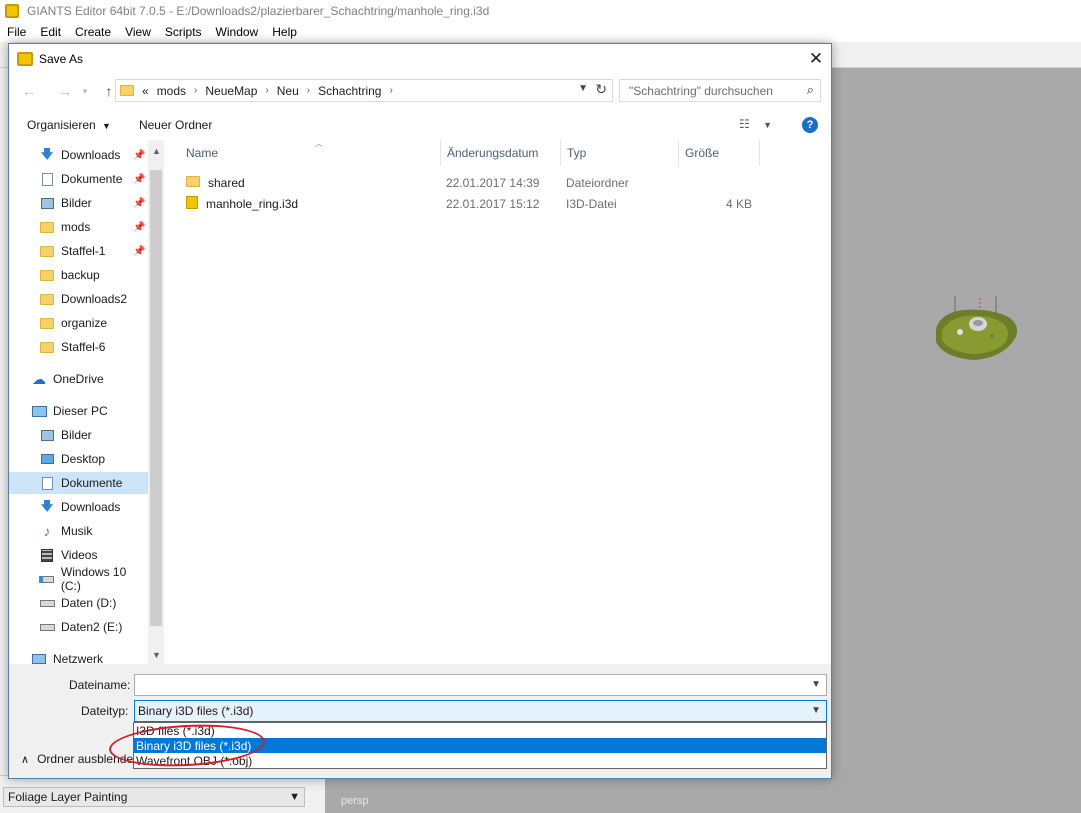 The height and width of the screenshot is (813, 1081). What do you see at coordinates (76, 227) in the screenshot?
I see `nav-item-label: mods` at bounding box center [76, 227].